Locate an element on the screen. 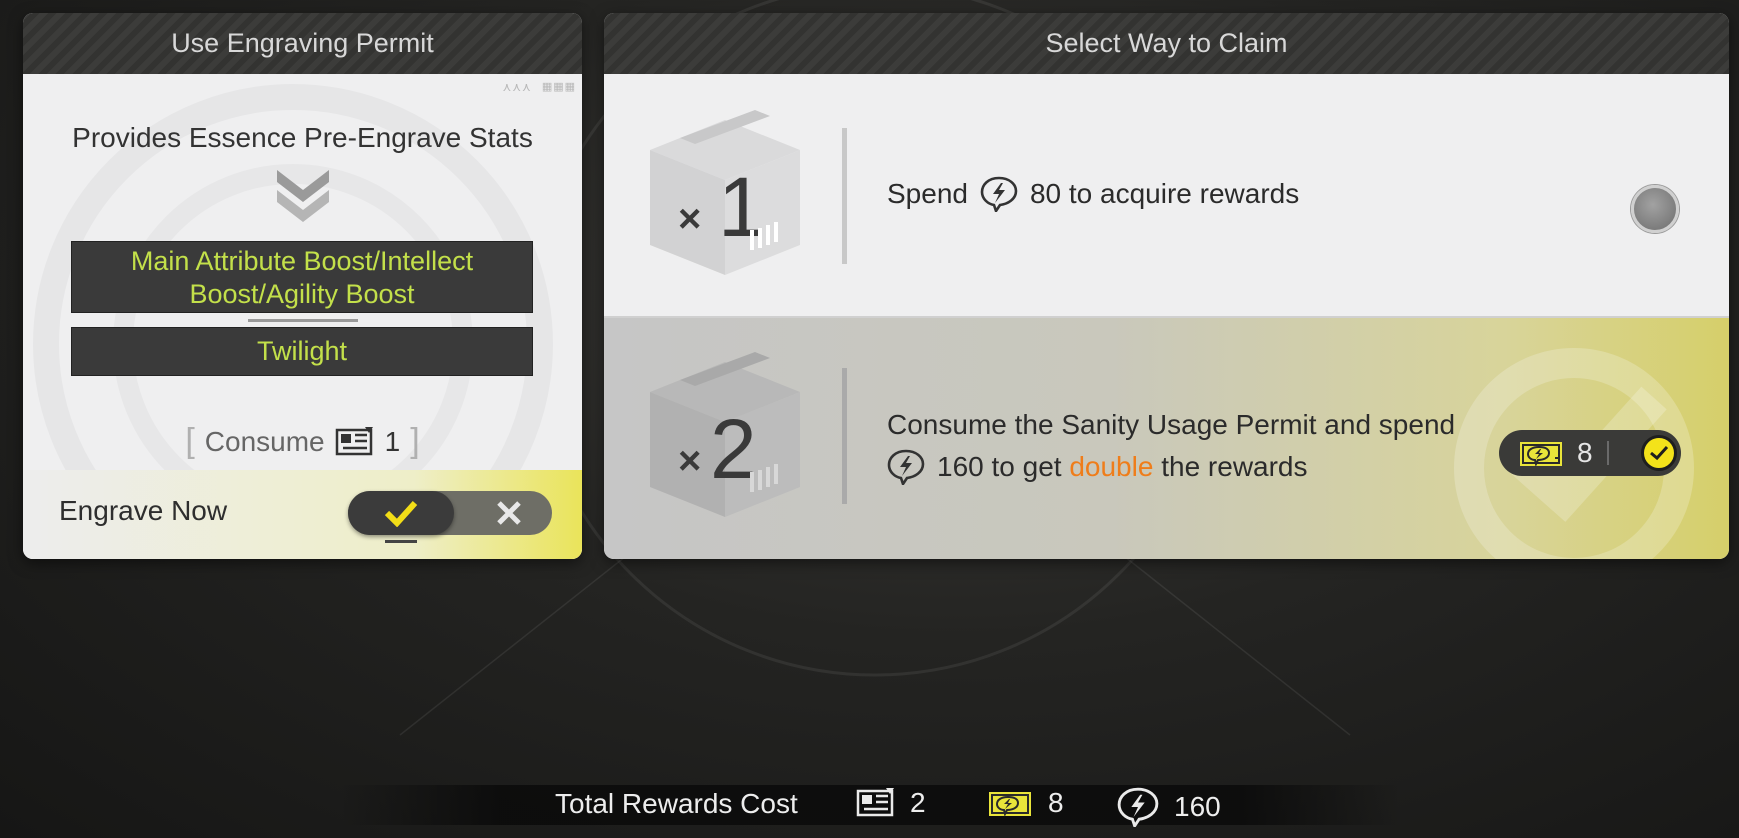 This screenshot has height=838, width=1739. engrave-now-footer: Engrave Now is located at coordinates (302, 514).